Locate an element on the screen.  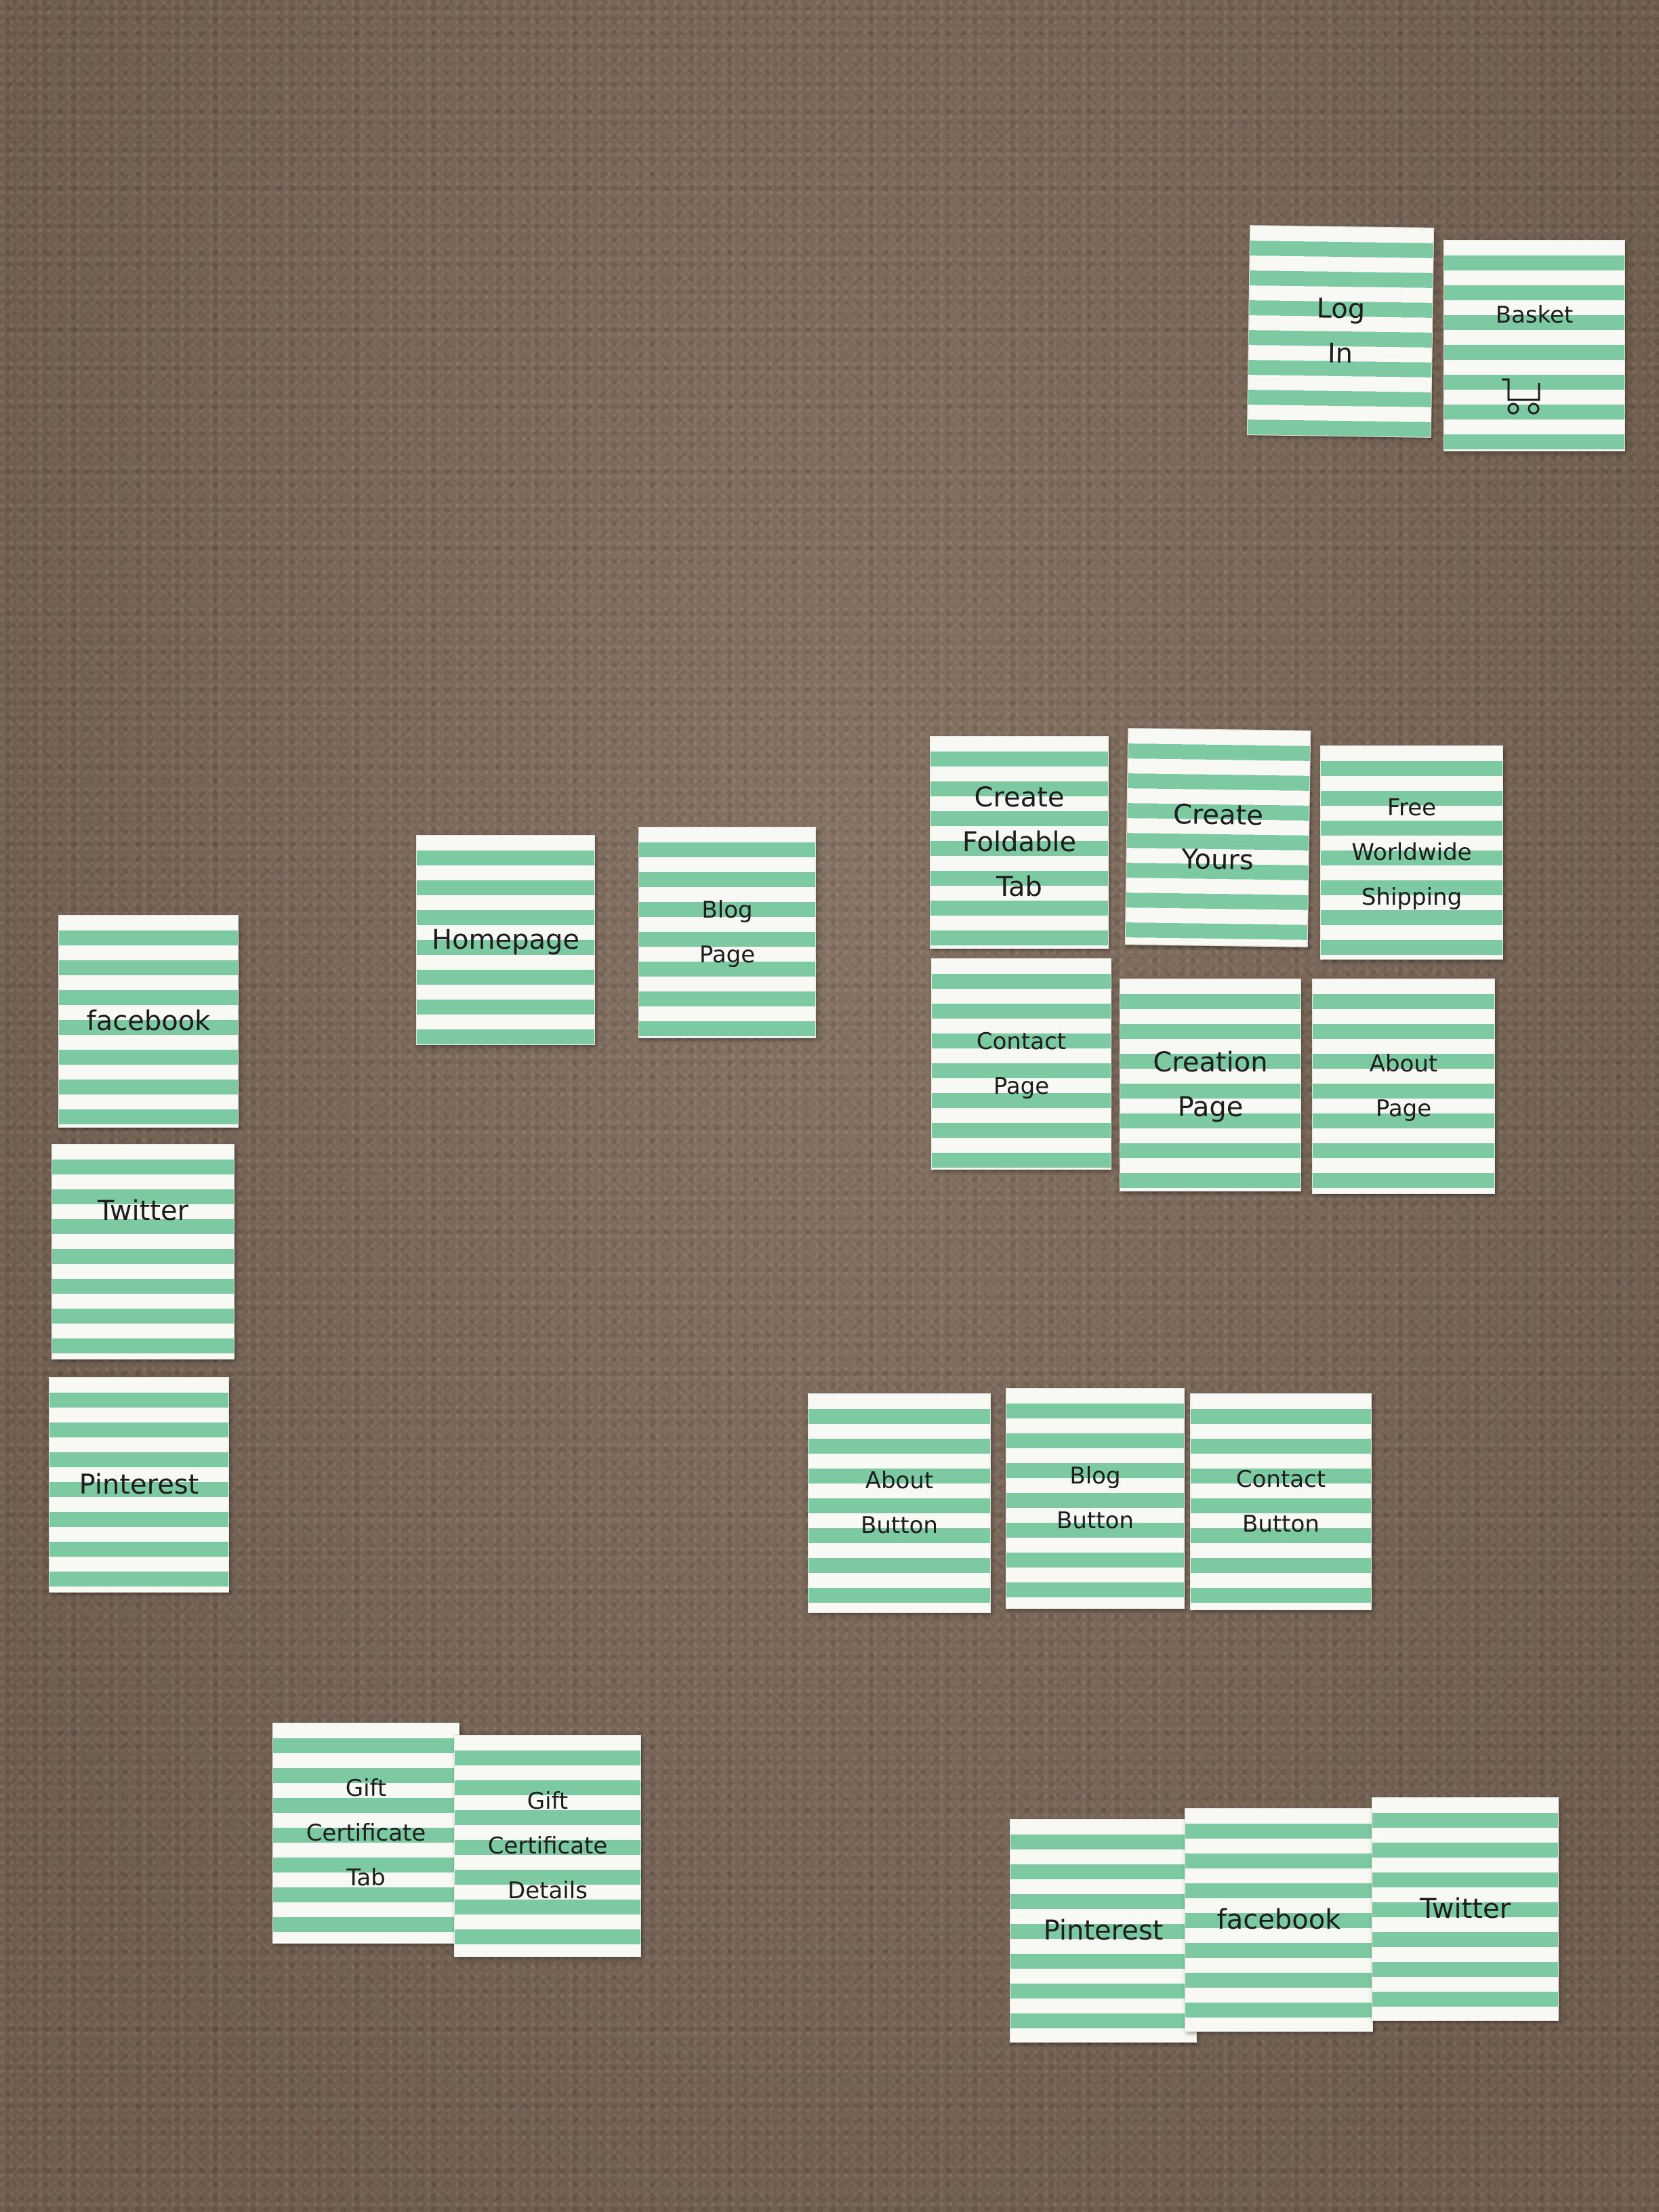
card-gift-certificate-details: Gift Certificate Details is located at coordinates (547, 1846).